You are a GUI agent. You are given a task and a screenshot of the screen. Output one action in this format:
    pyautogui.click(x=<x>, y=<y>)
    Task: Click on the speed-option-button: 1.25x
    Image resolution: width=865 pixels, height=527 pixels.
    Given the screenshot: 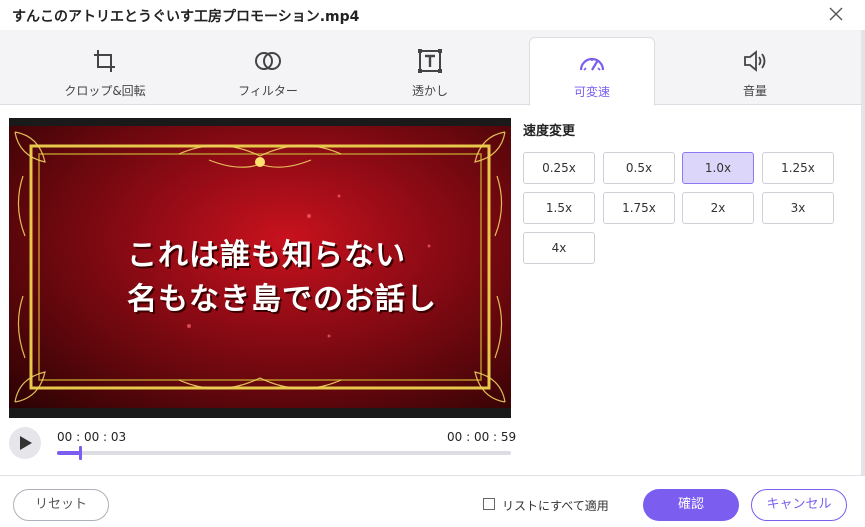 What is the action you would take?
    pyautogui.click(x=798, y=168)
    